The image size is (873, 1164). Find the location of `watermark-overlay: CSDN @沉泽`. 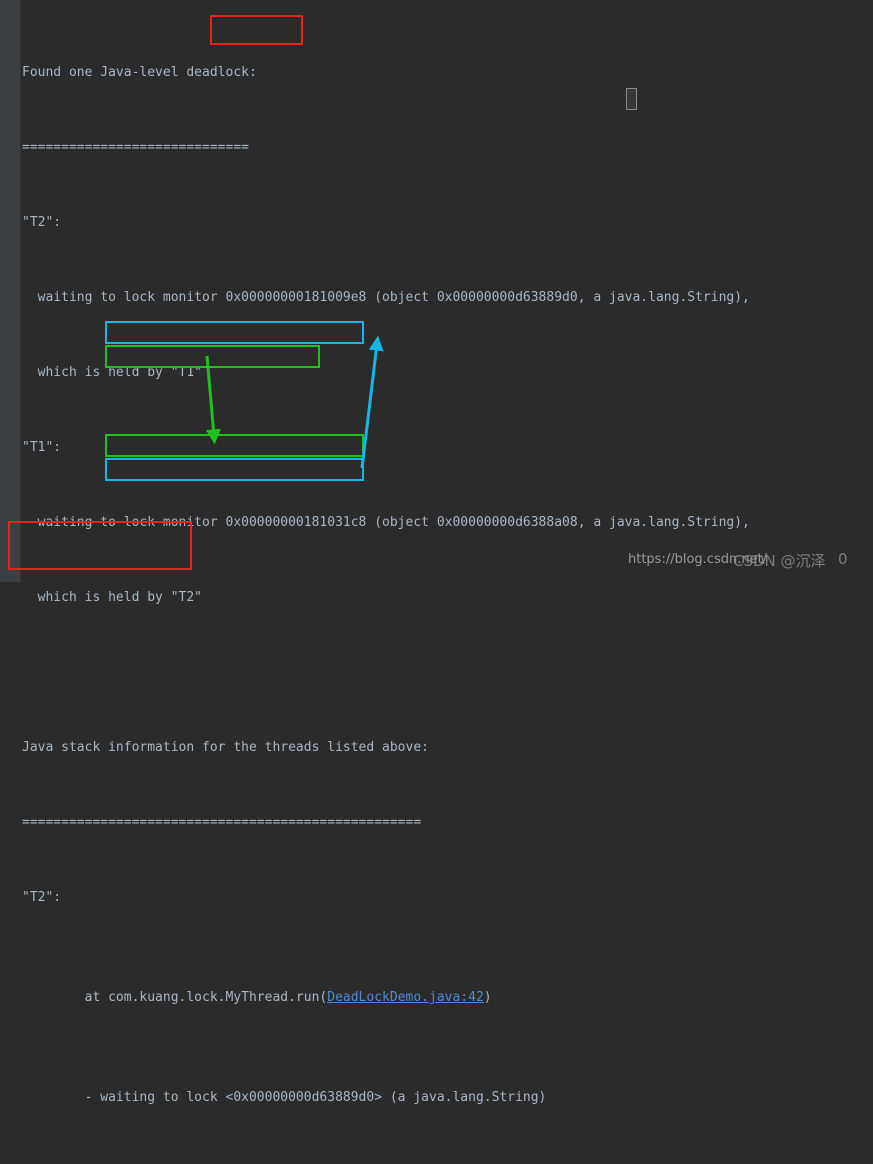

watermark-overlay: CSDN @沉泽 is located at coordinates (779, 561).